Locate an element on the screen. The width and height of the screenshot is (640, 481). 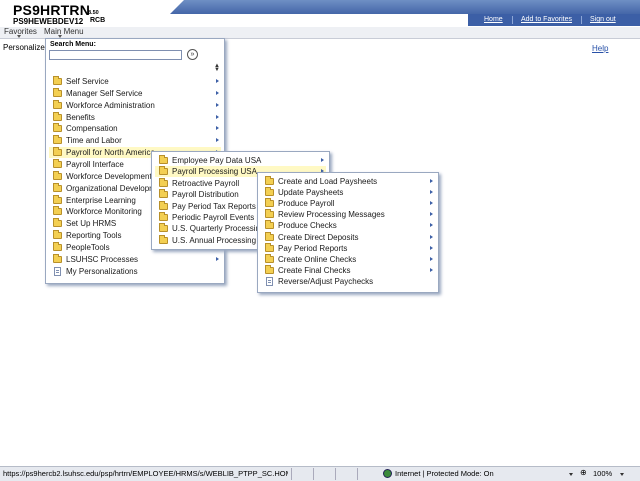
menu-item-label: Create and Load Paysheets is located at coordinates (328, 181).